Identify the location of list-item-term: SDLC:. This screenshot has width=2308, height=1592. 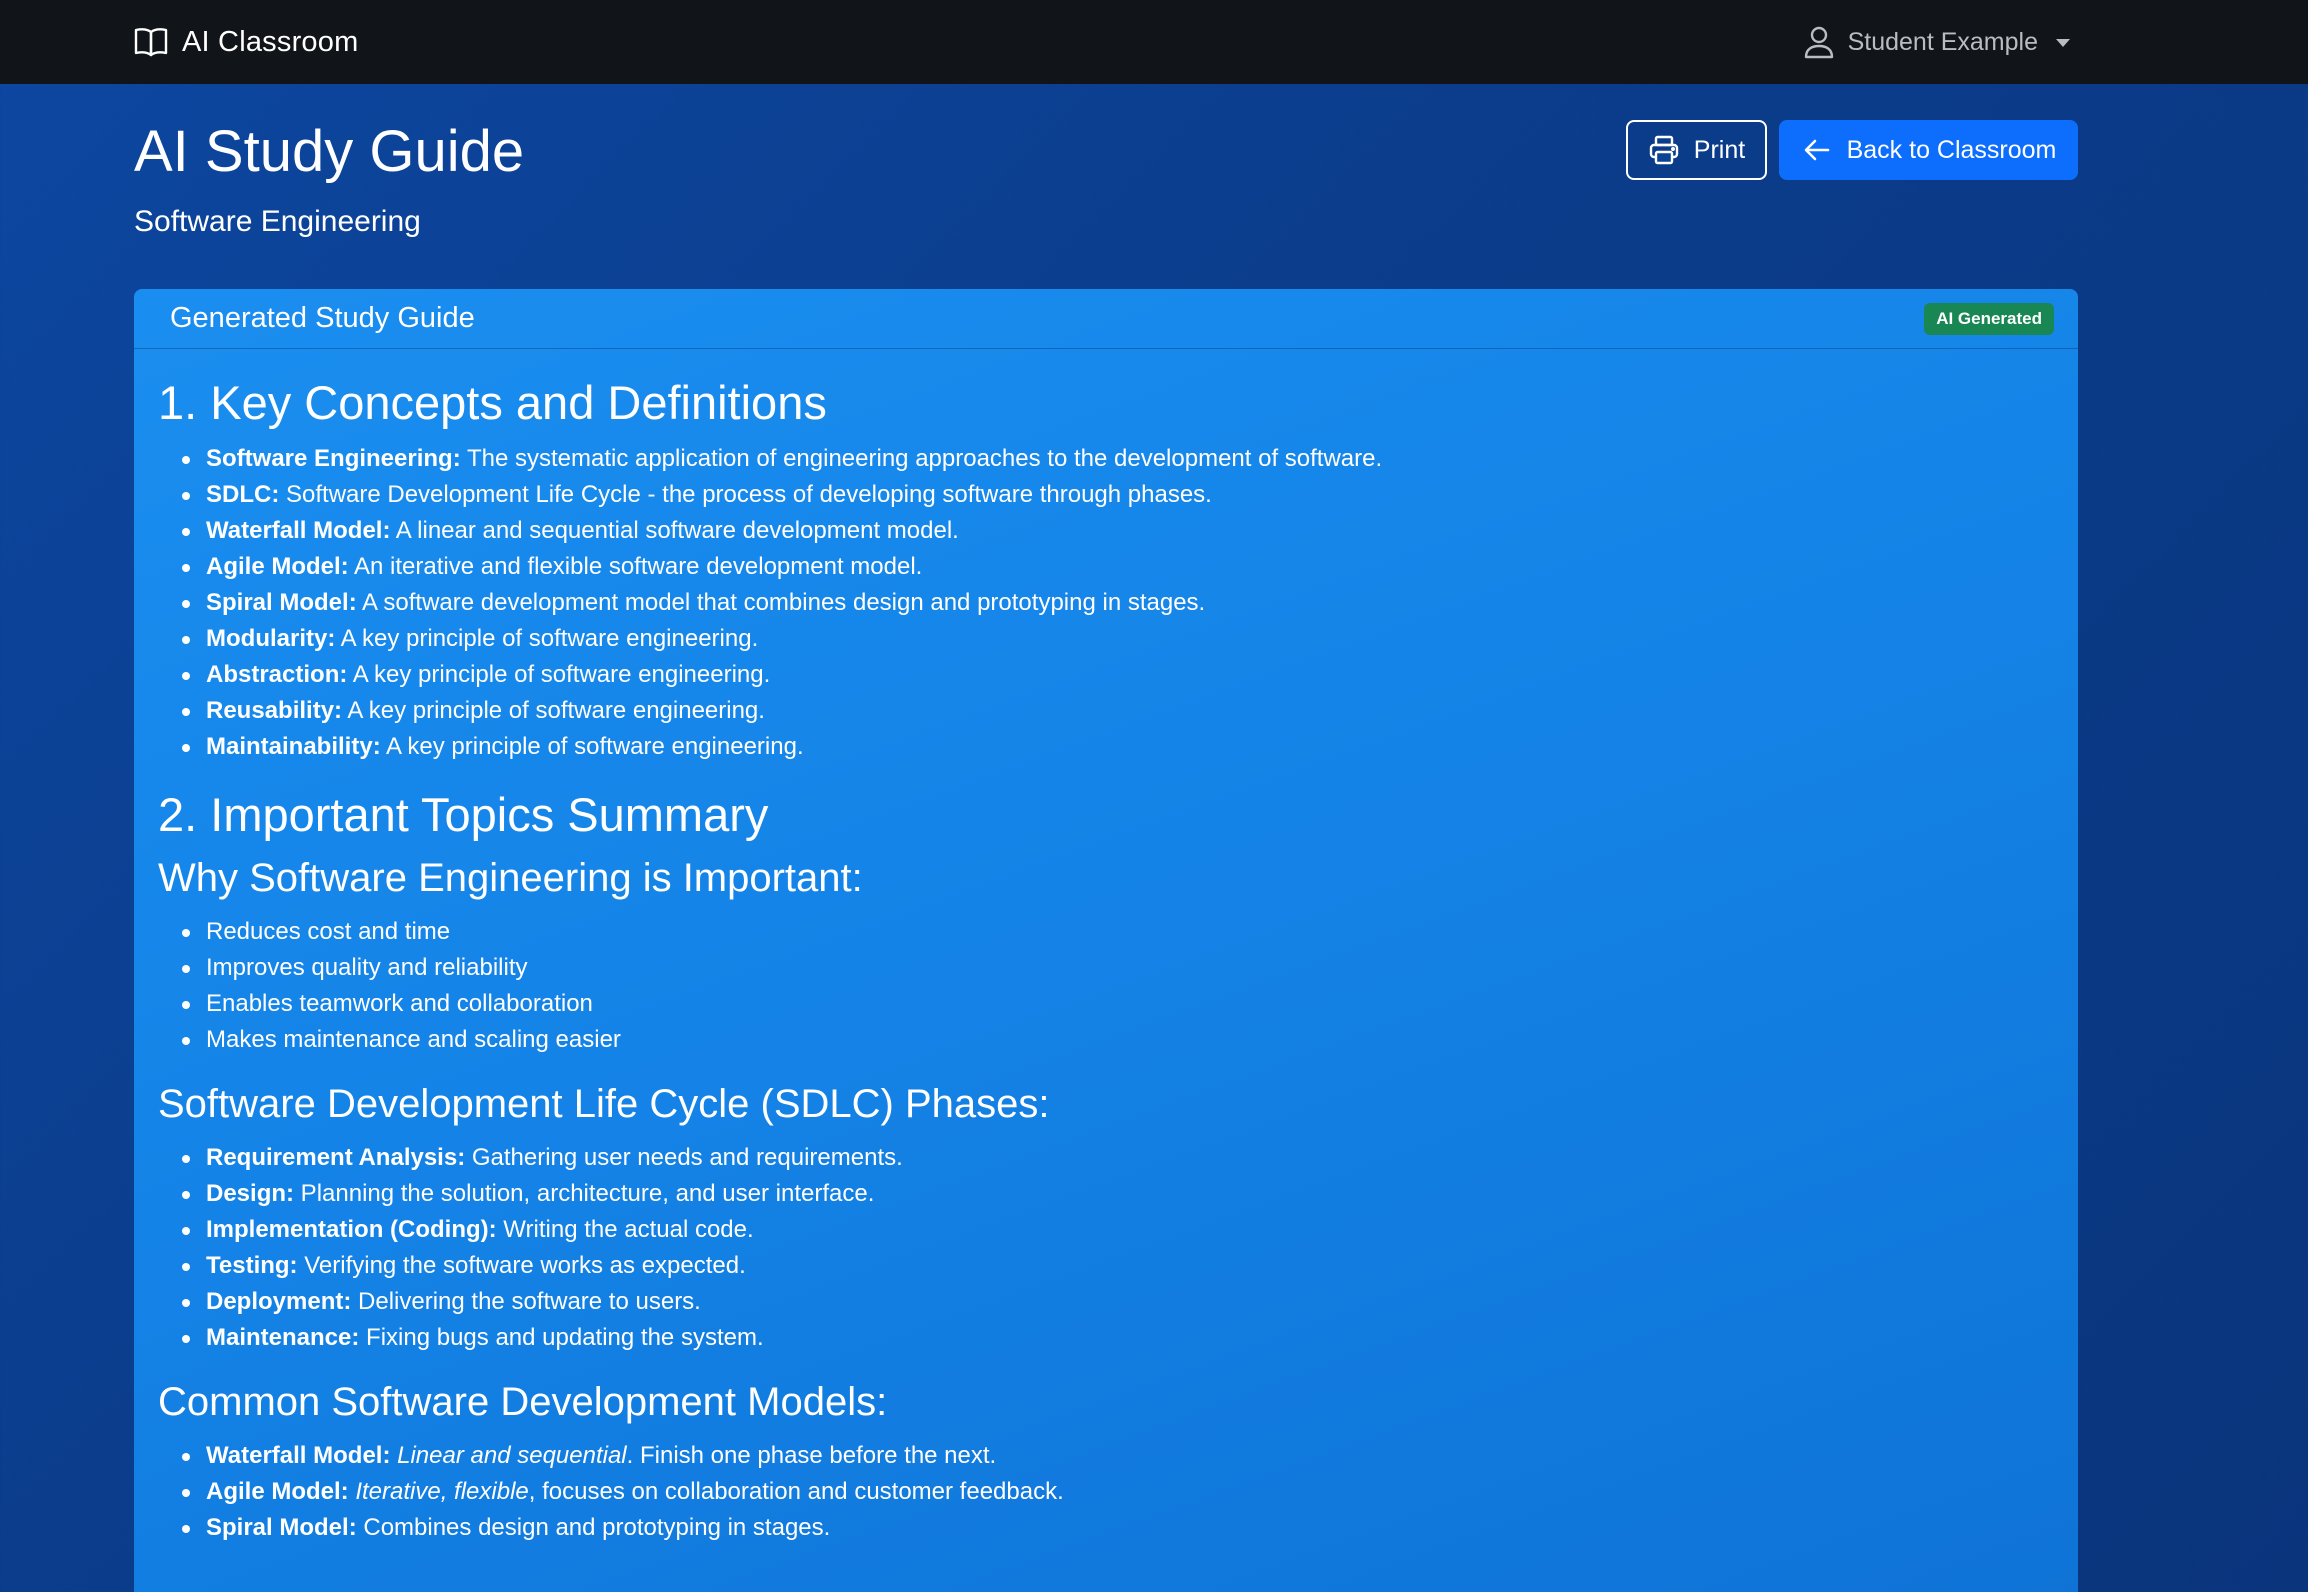
(243, 495).